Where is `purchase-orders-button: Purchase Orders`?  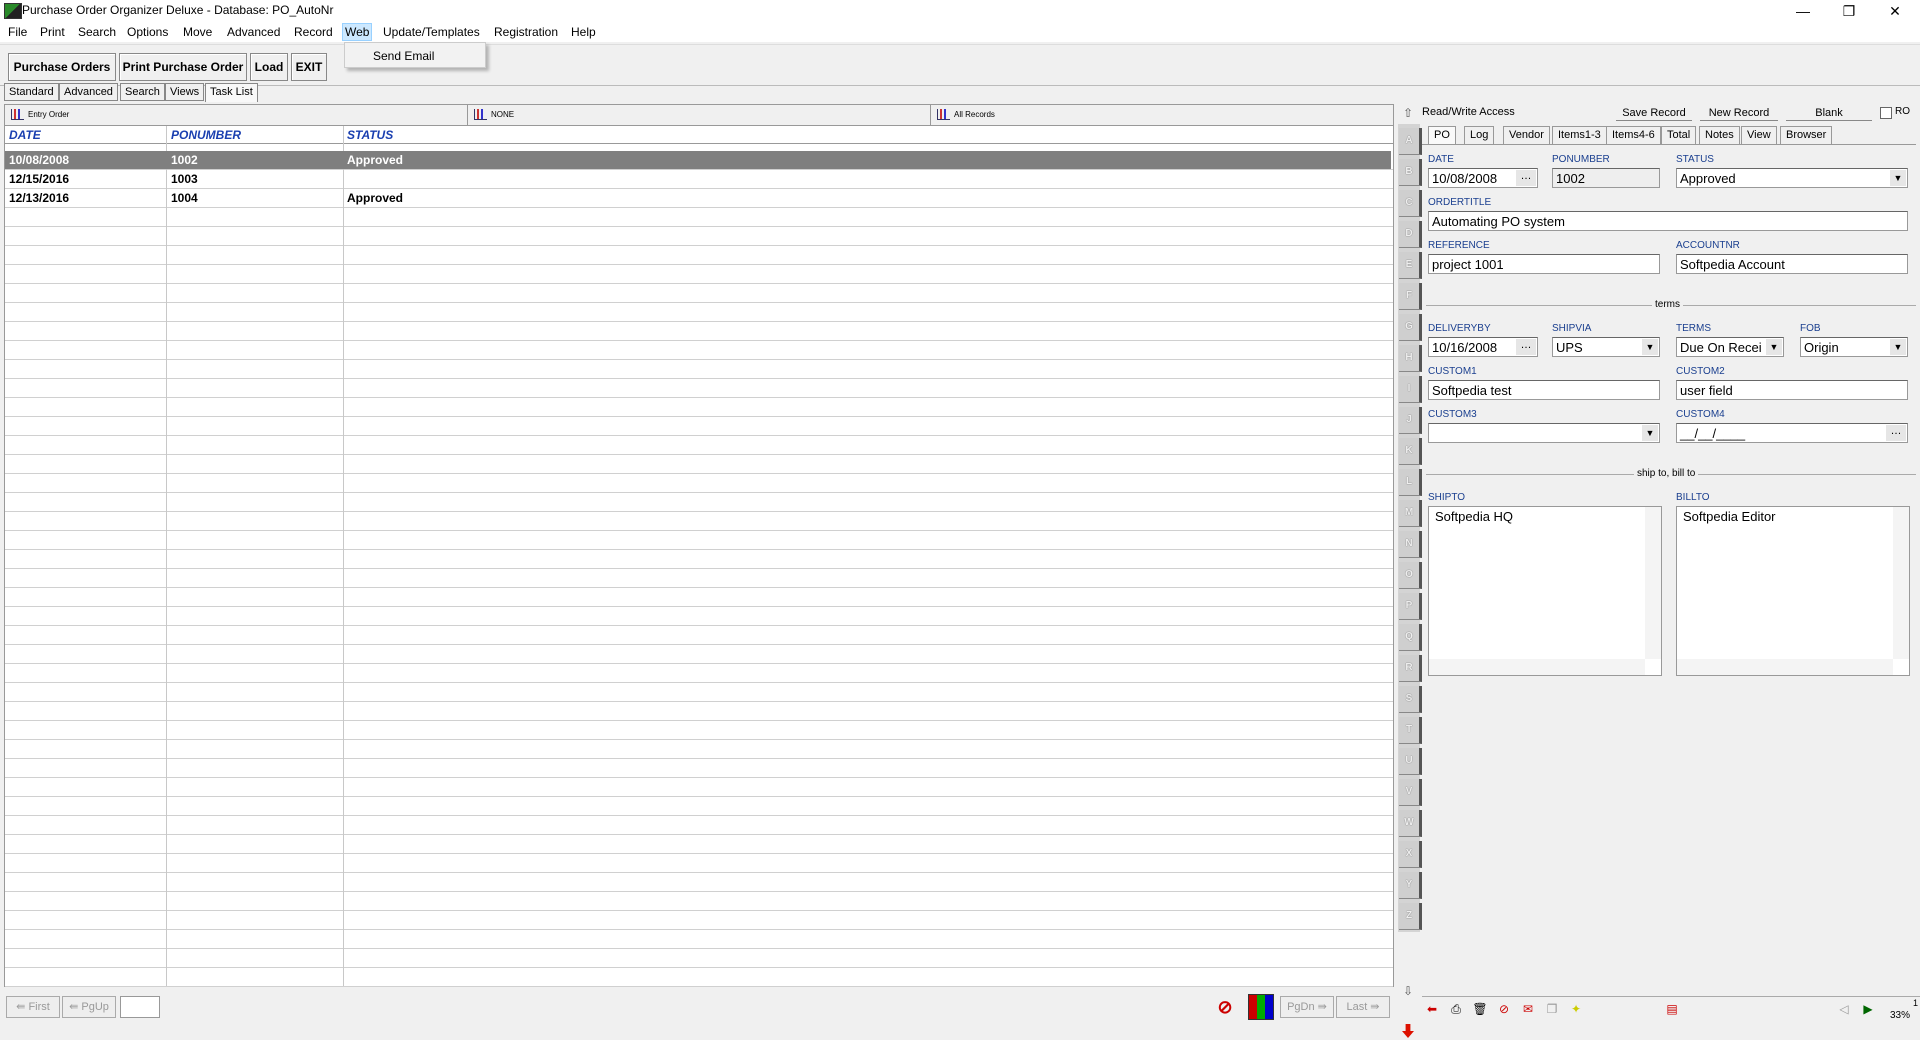 purchase-orders-button: Purchase Orders is located at coordinates (62, 67).